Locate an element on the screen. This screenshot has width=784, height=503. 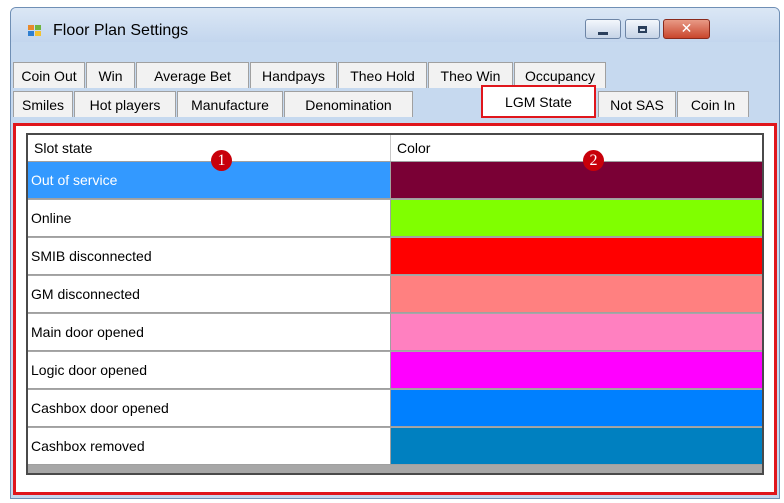
column-header-color: Color is located at coordinates (576, 148).